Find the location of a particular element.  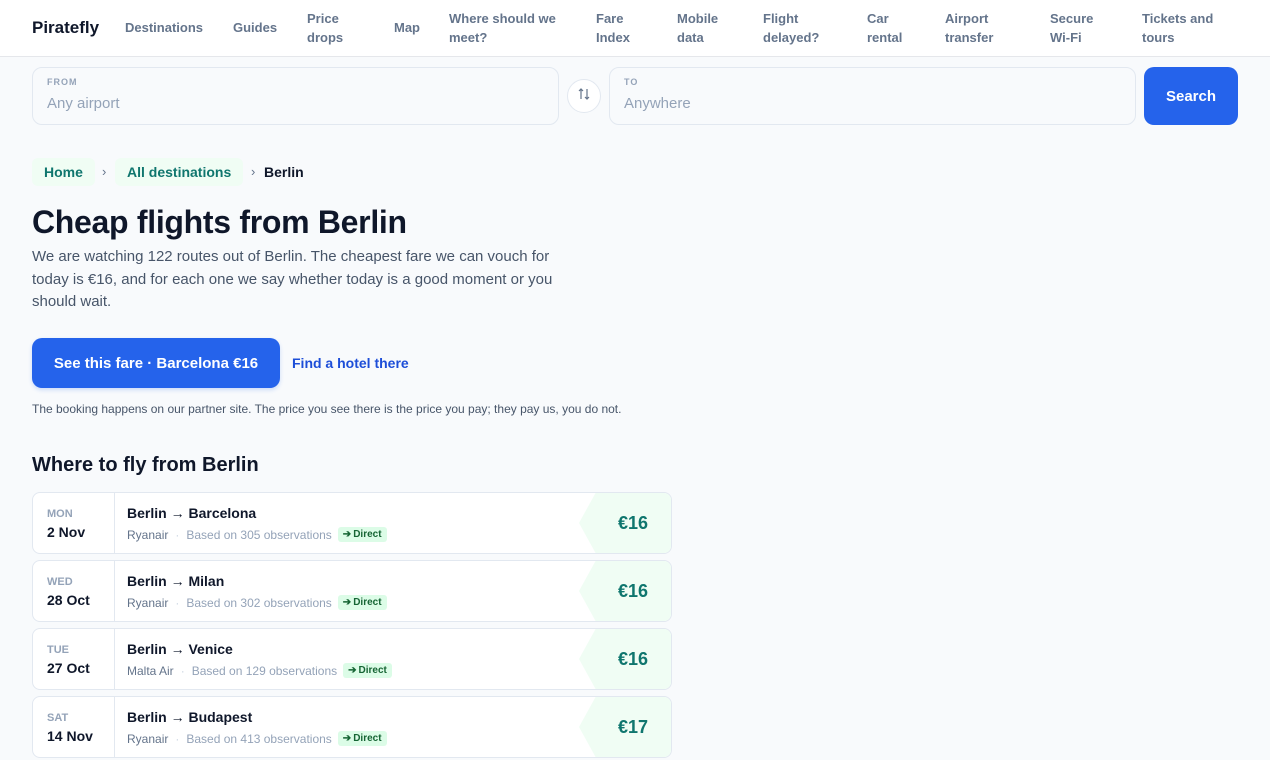

route-title: Berlin → Barcelona is located at coordinates (191, 513).